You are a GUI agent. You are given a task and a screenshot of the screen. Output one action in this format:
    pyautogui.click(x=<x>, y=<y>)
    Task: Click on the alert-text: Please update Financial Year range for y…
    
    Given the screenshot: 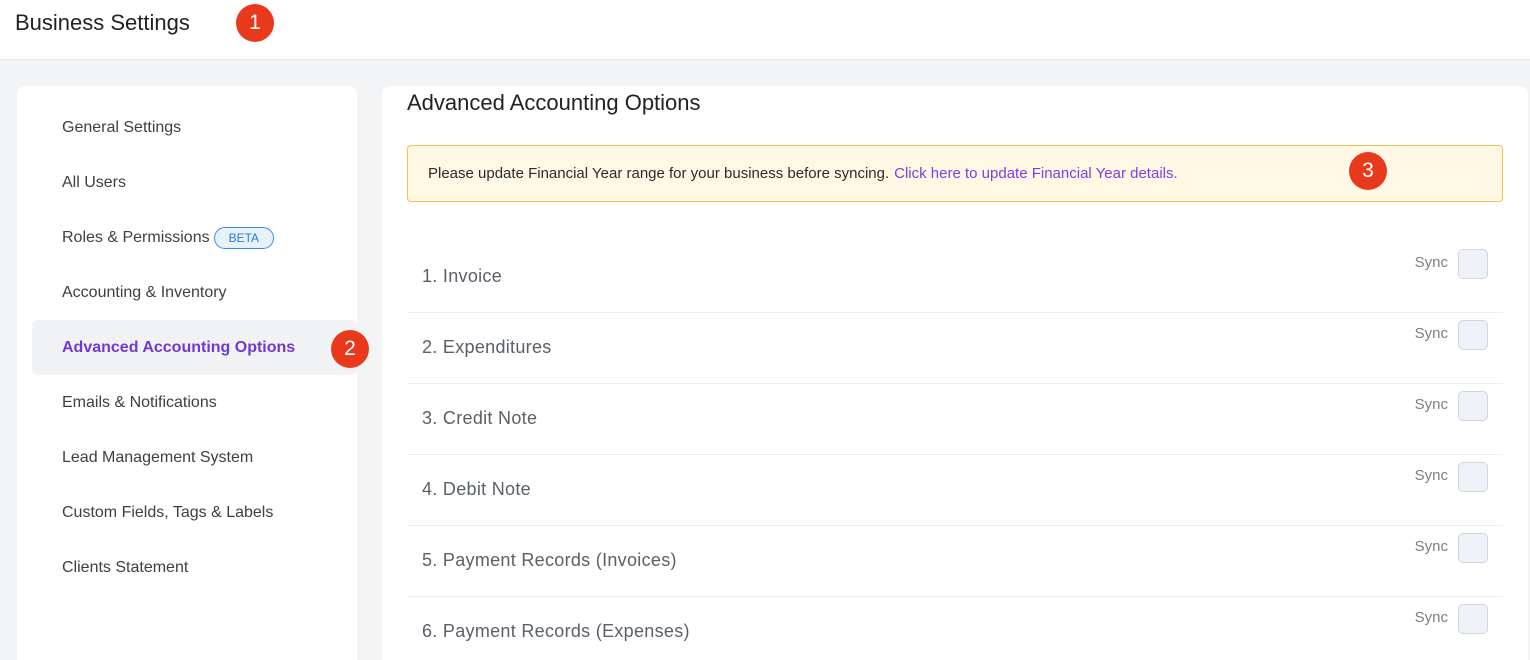 What is the action you would take?
    pyautogui.click(x=659, y=173)
    